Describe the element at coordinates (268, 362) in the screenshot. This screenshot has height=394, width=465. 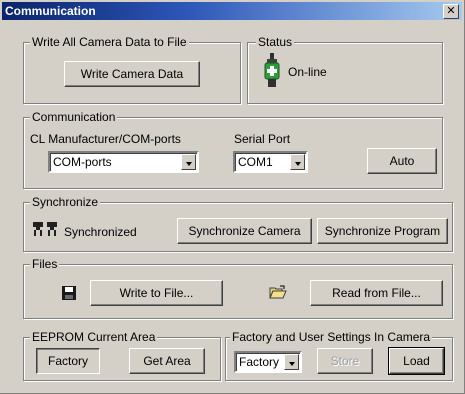
I see `settings-select: Factory` at that location.